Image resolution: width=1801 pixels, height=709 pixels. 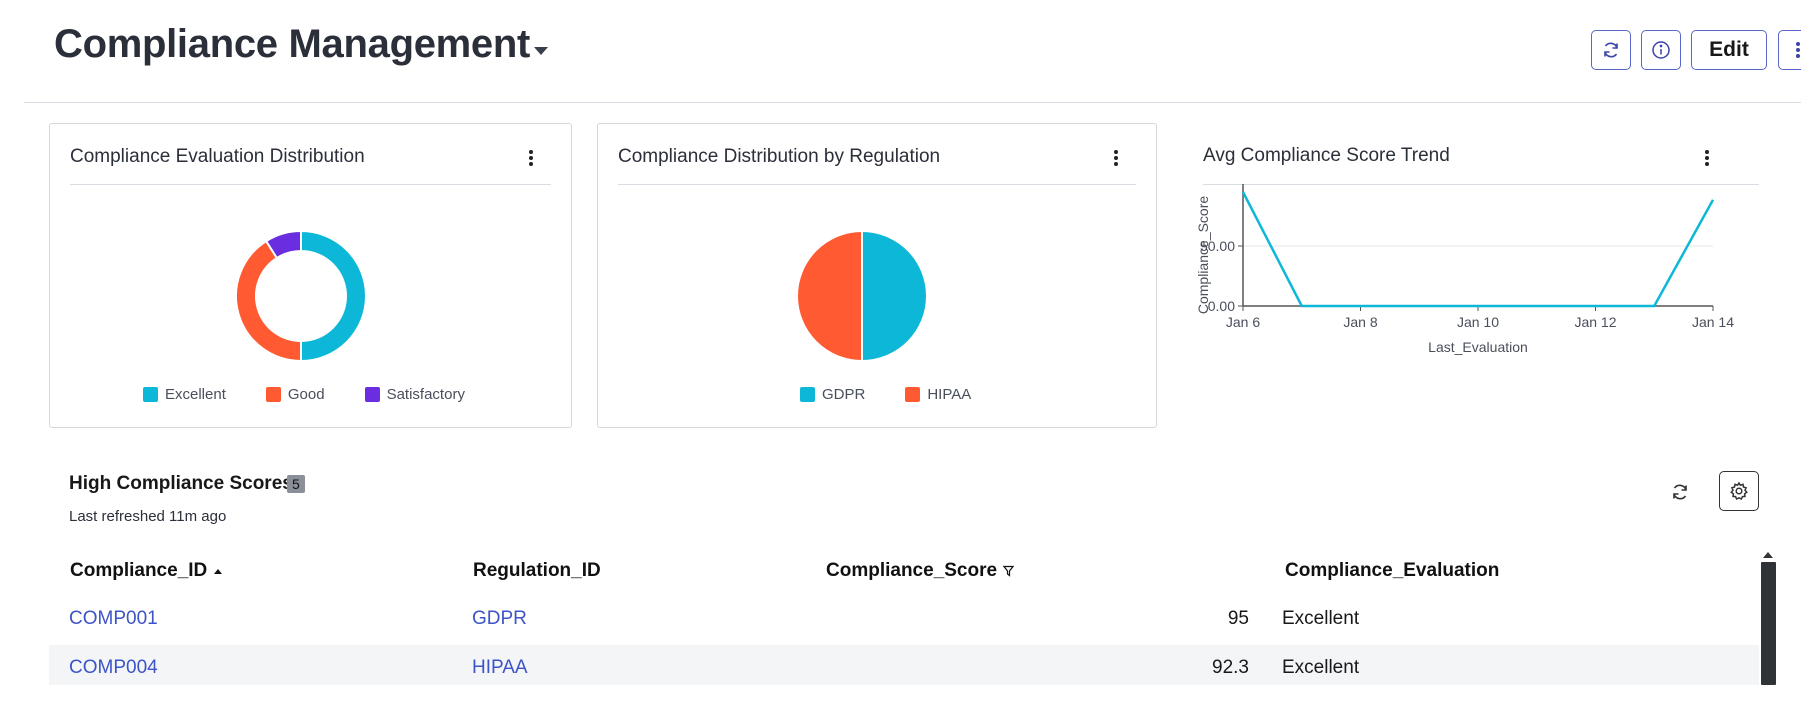 I want to click on legend-label: HIPAA, so click(x=949, y=394).